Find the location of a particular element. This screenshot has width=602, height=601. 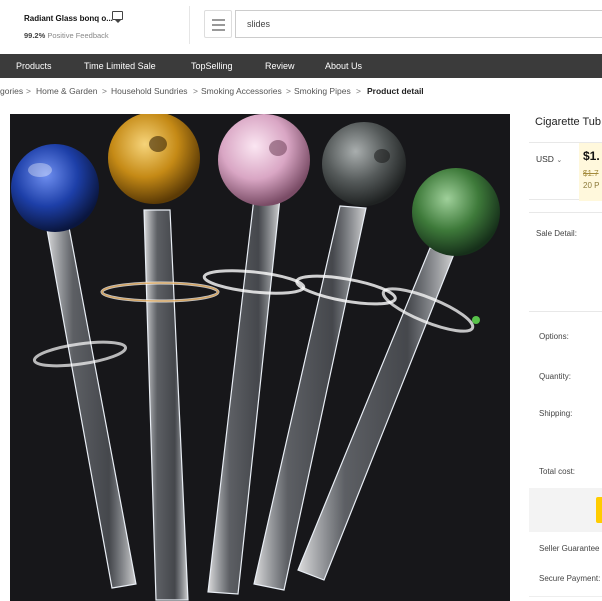

product-title: Cigarette Tub is located at coordinates (568, 122).